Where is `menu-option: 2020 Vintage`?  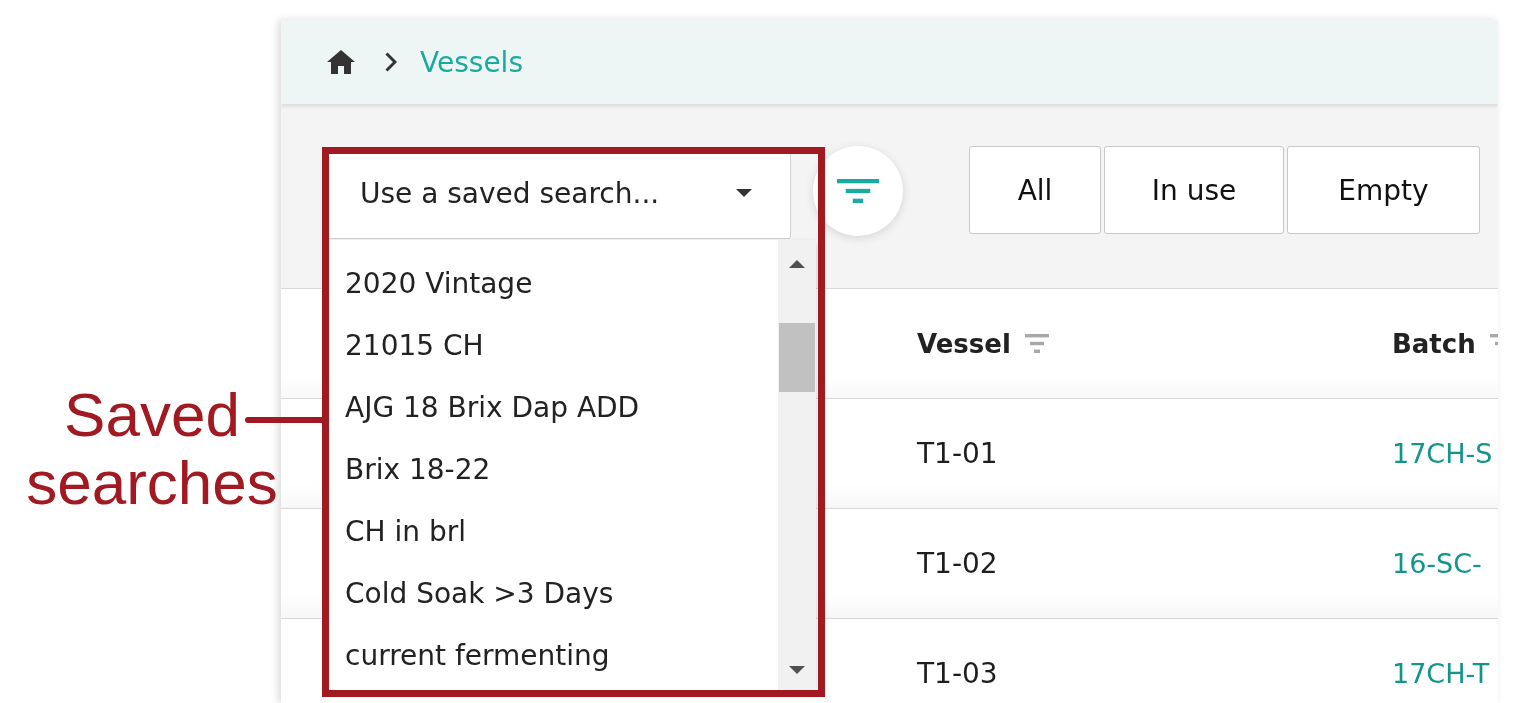 menu-option: 2020 Vintage is located at coordinates (553, 283).